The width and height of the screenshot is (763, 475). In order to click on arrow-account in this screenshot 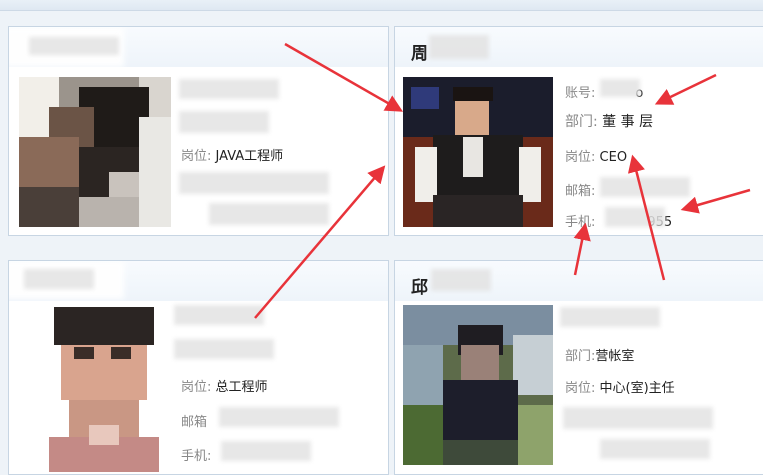, I will do `click(685, 89)`.